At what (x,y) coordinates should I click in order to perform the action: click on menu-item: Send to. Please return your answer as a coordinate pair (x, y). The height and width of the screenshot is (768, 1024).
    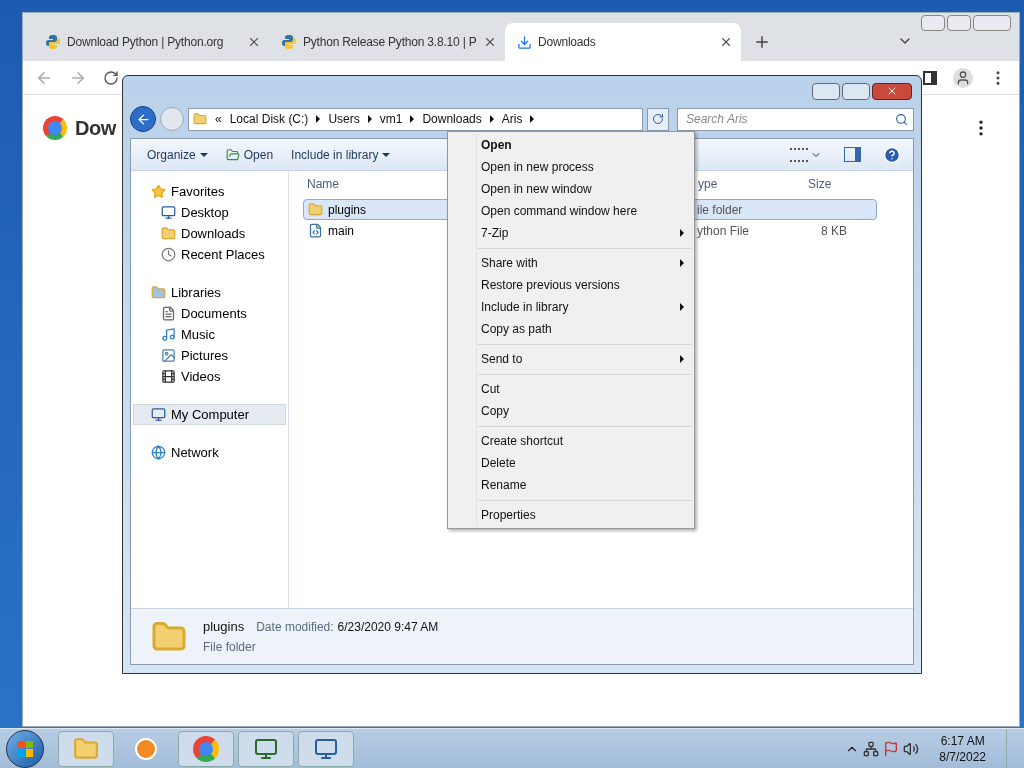
    Looking at the image, I should click on (571, 359).